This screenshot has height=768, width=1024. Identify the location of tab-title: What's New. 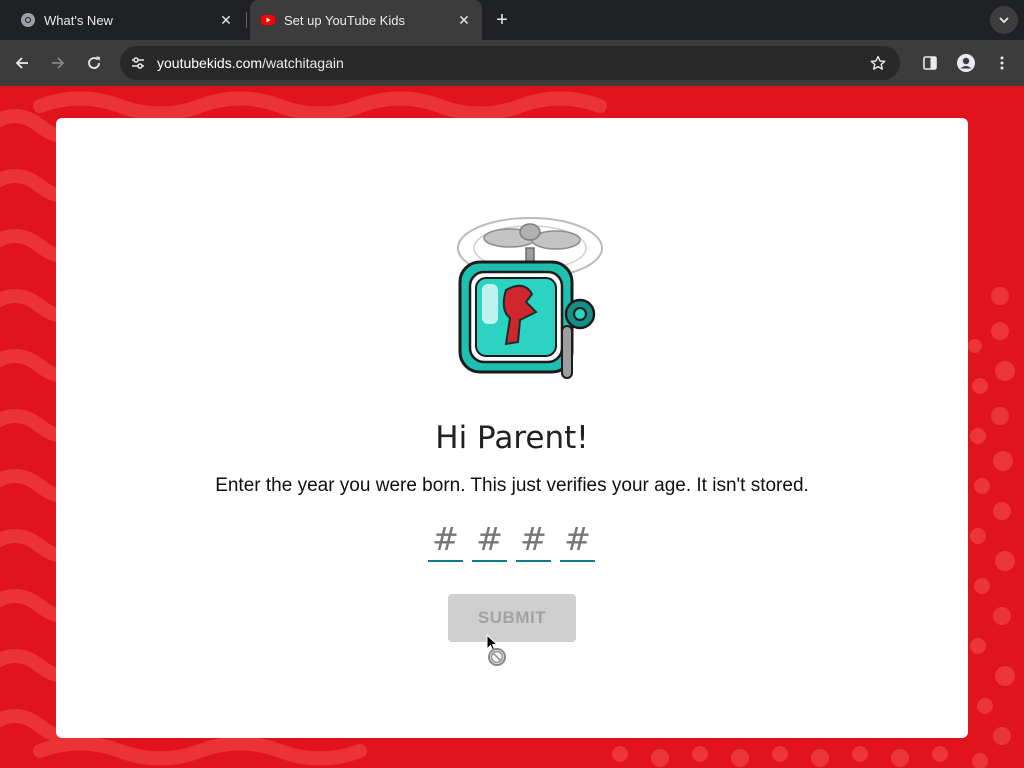
(78, 20).